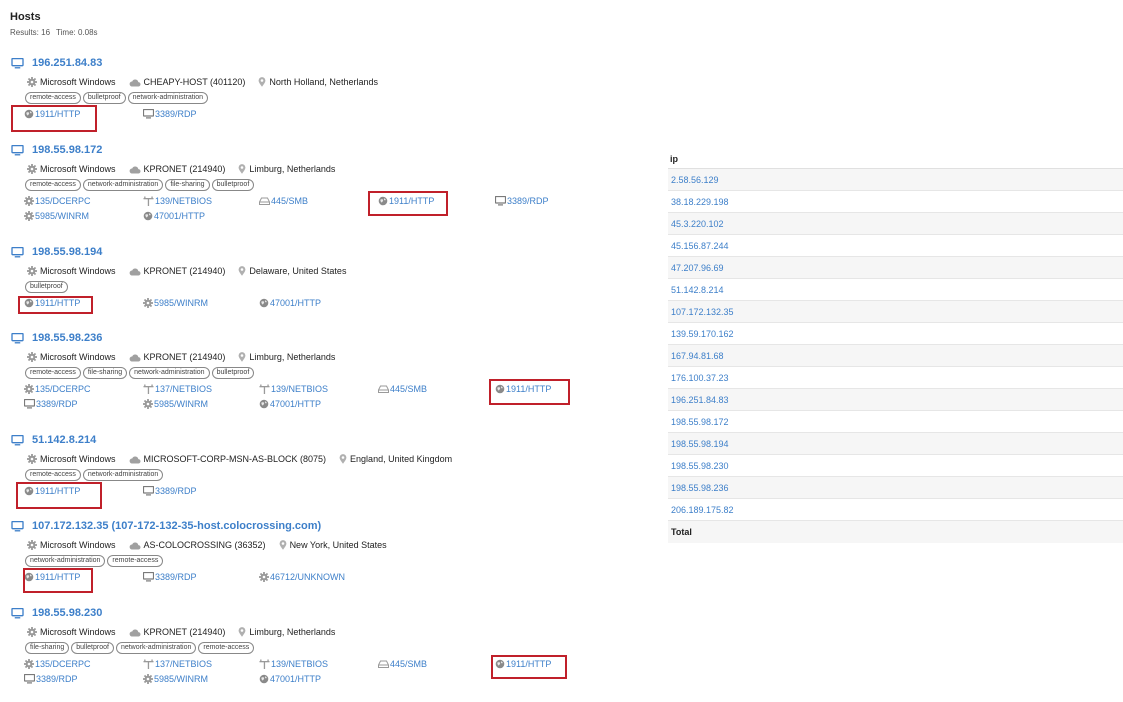 This screenshot has height=702, width=1123. I want to click on host-services: 1911/HTTP 5985/WINRM 47001/HTTP, so click(331, 302).